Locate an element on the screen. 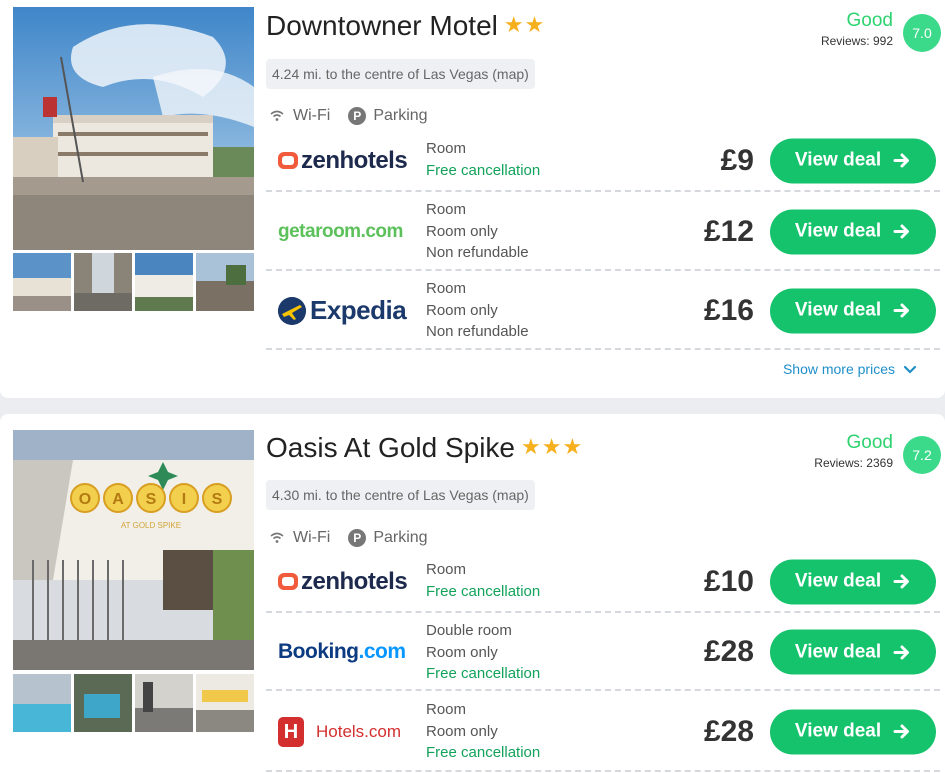 Image resolution: width=945 pixels, height=773 pixels. show-more-prices-link: Show more prices is located at coordinates (850, 369).